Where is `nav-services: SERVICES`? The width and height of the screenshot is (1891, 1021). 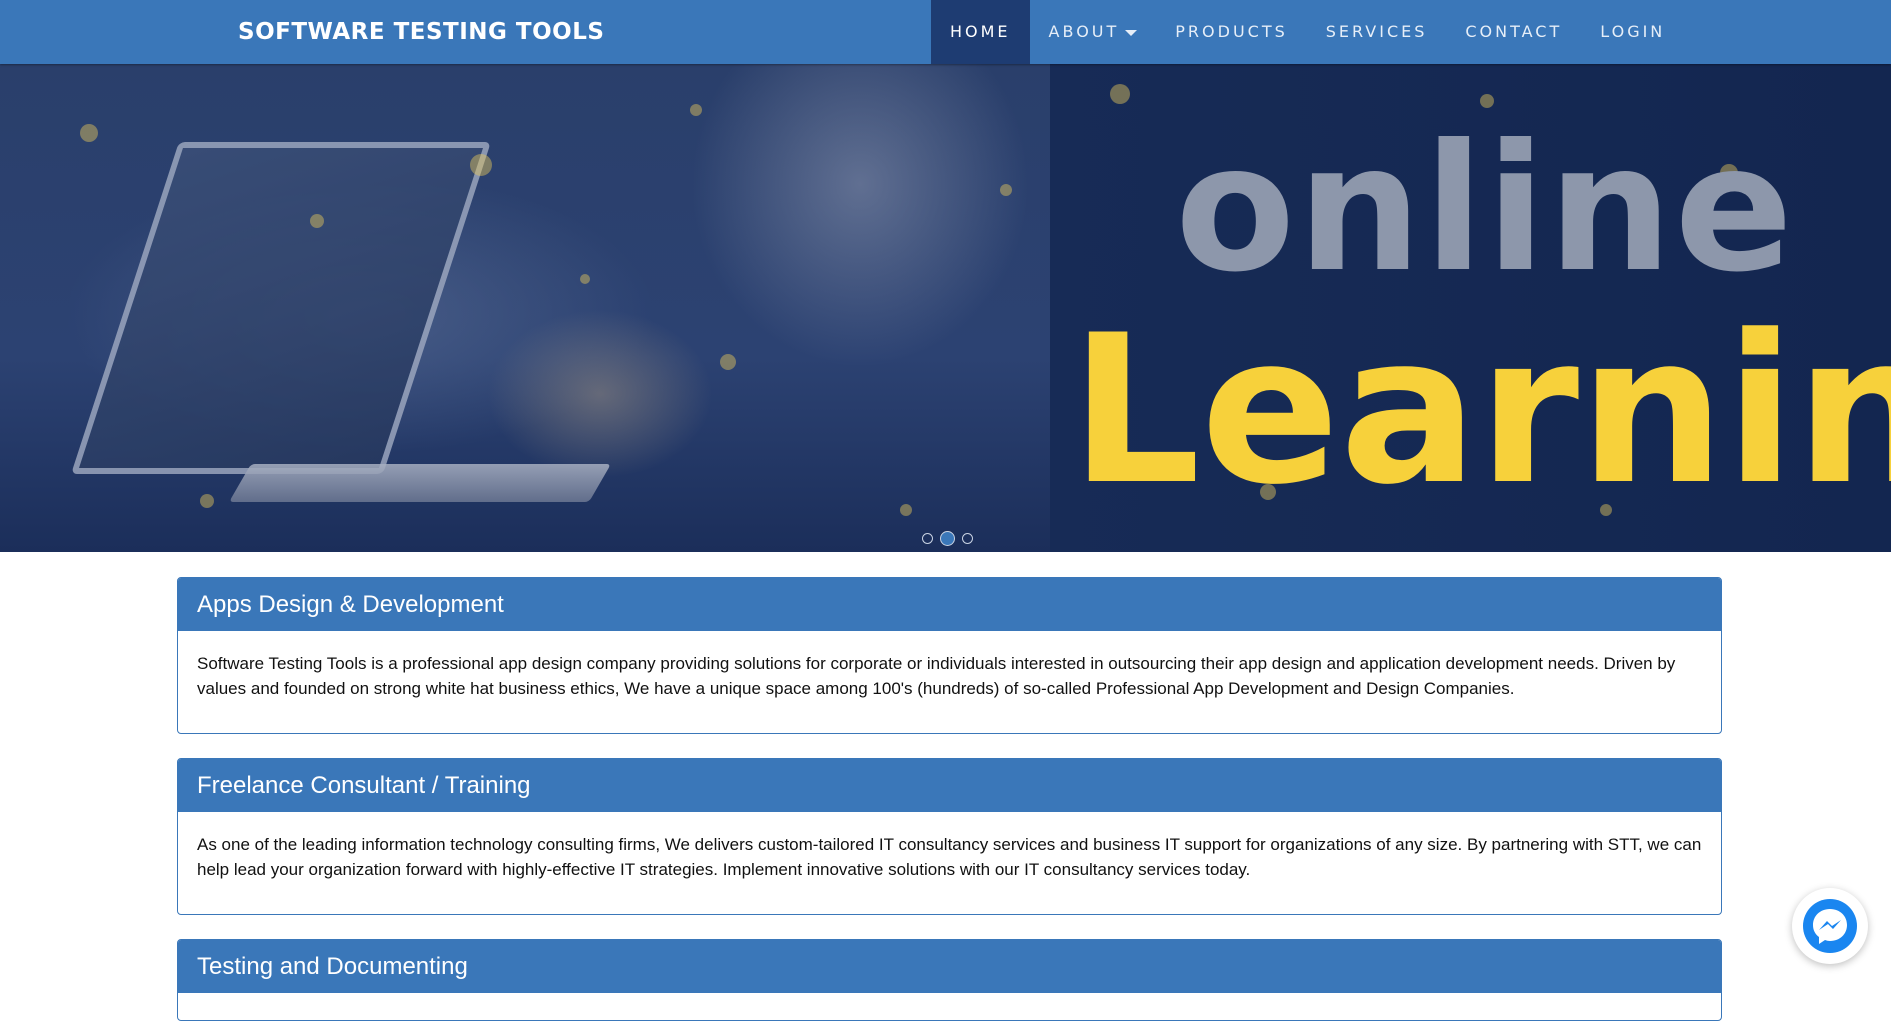 nav-services: SERVICES is located at coordinates (1377, 32).